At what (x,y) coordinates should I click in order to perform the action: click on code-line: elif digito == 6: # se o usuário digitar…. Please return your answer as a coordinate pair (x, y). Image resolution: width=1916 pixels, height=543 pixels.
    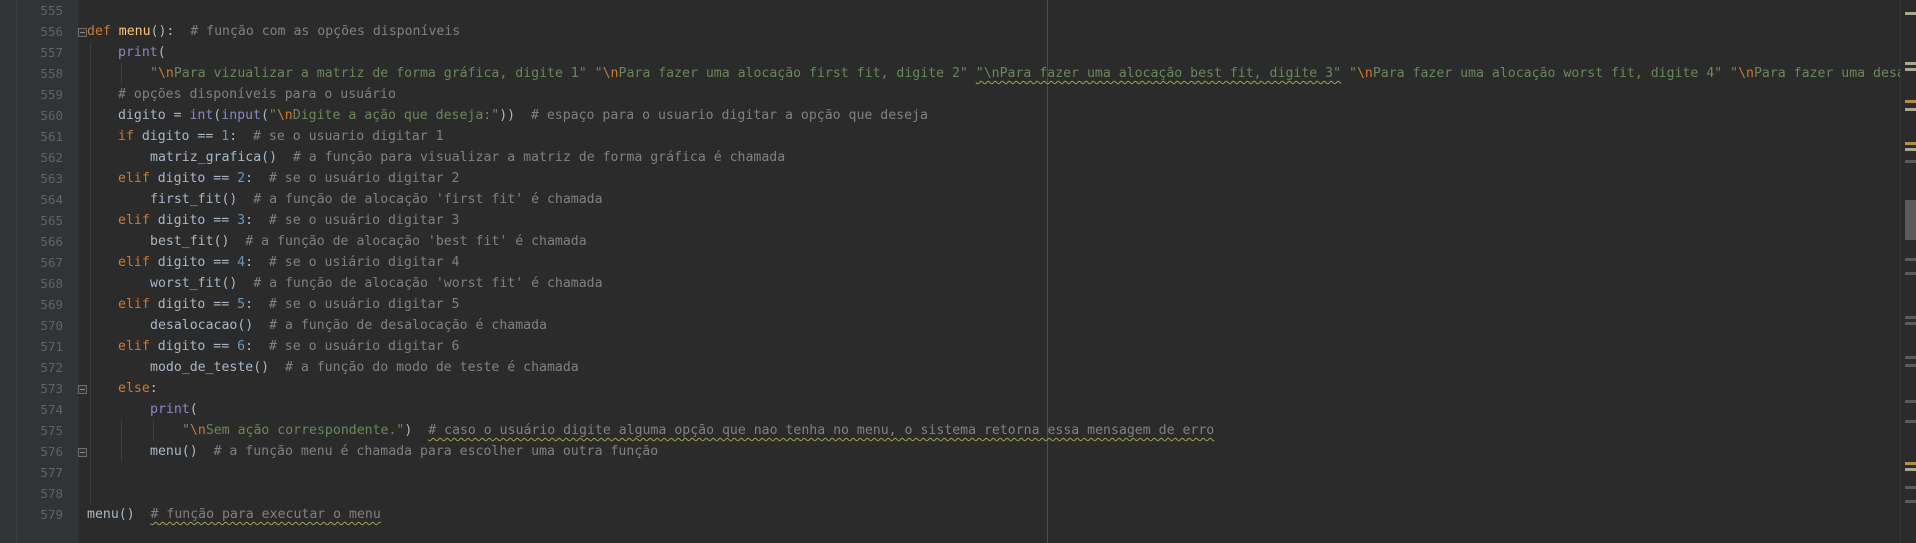
    Looking at the image, I should click on (288, 346).